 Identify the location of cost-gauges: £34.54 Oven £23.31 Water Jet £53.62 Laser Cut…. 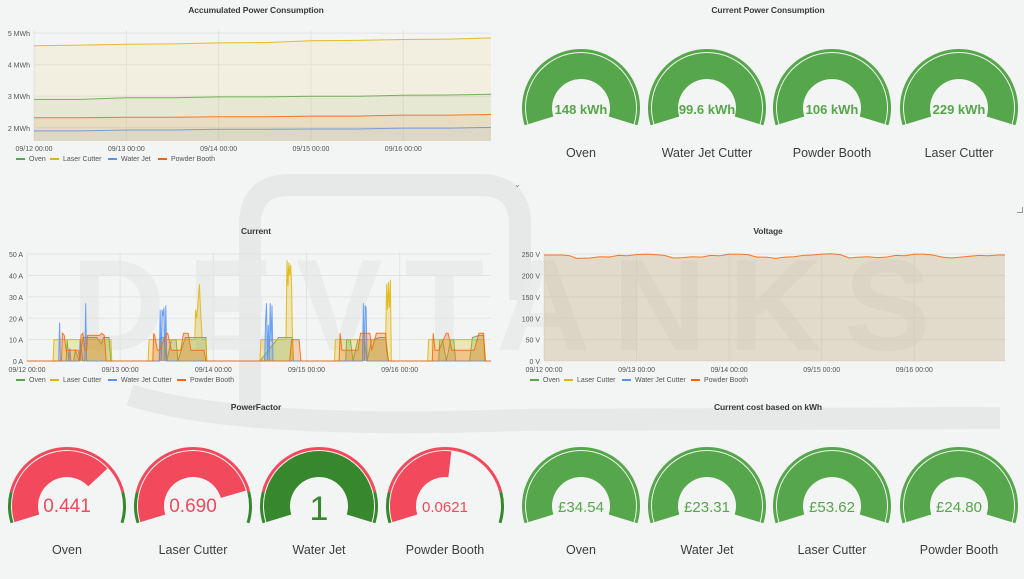
(770, 501).